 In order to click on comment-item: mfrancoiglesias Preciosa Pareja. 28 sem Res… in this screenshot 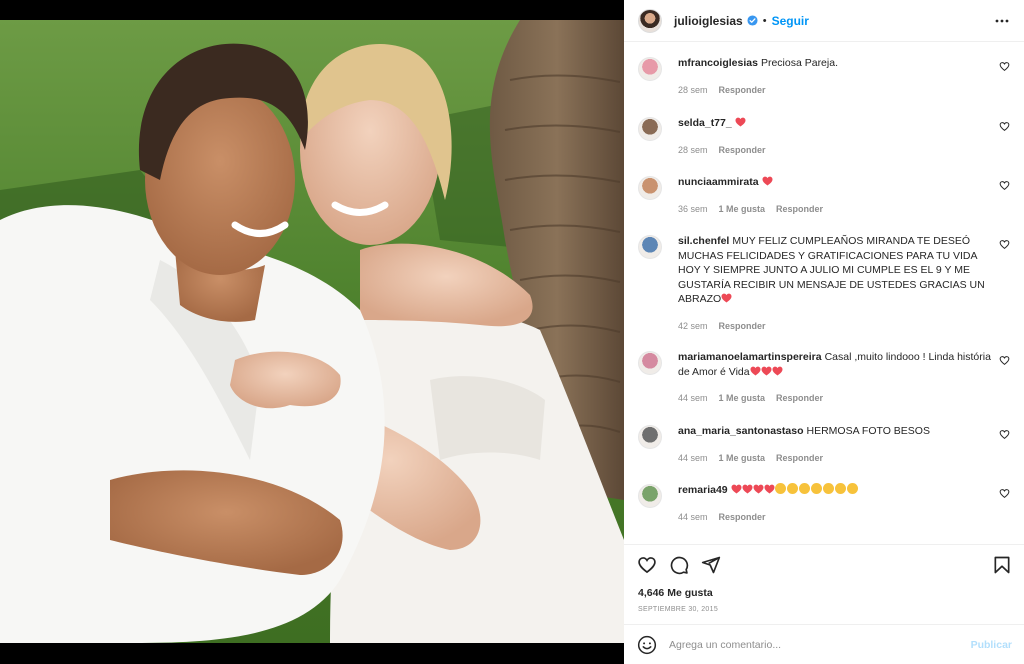, I will do `click(824, 76)`.